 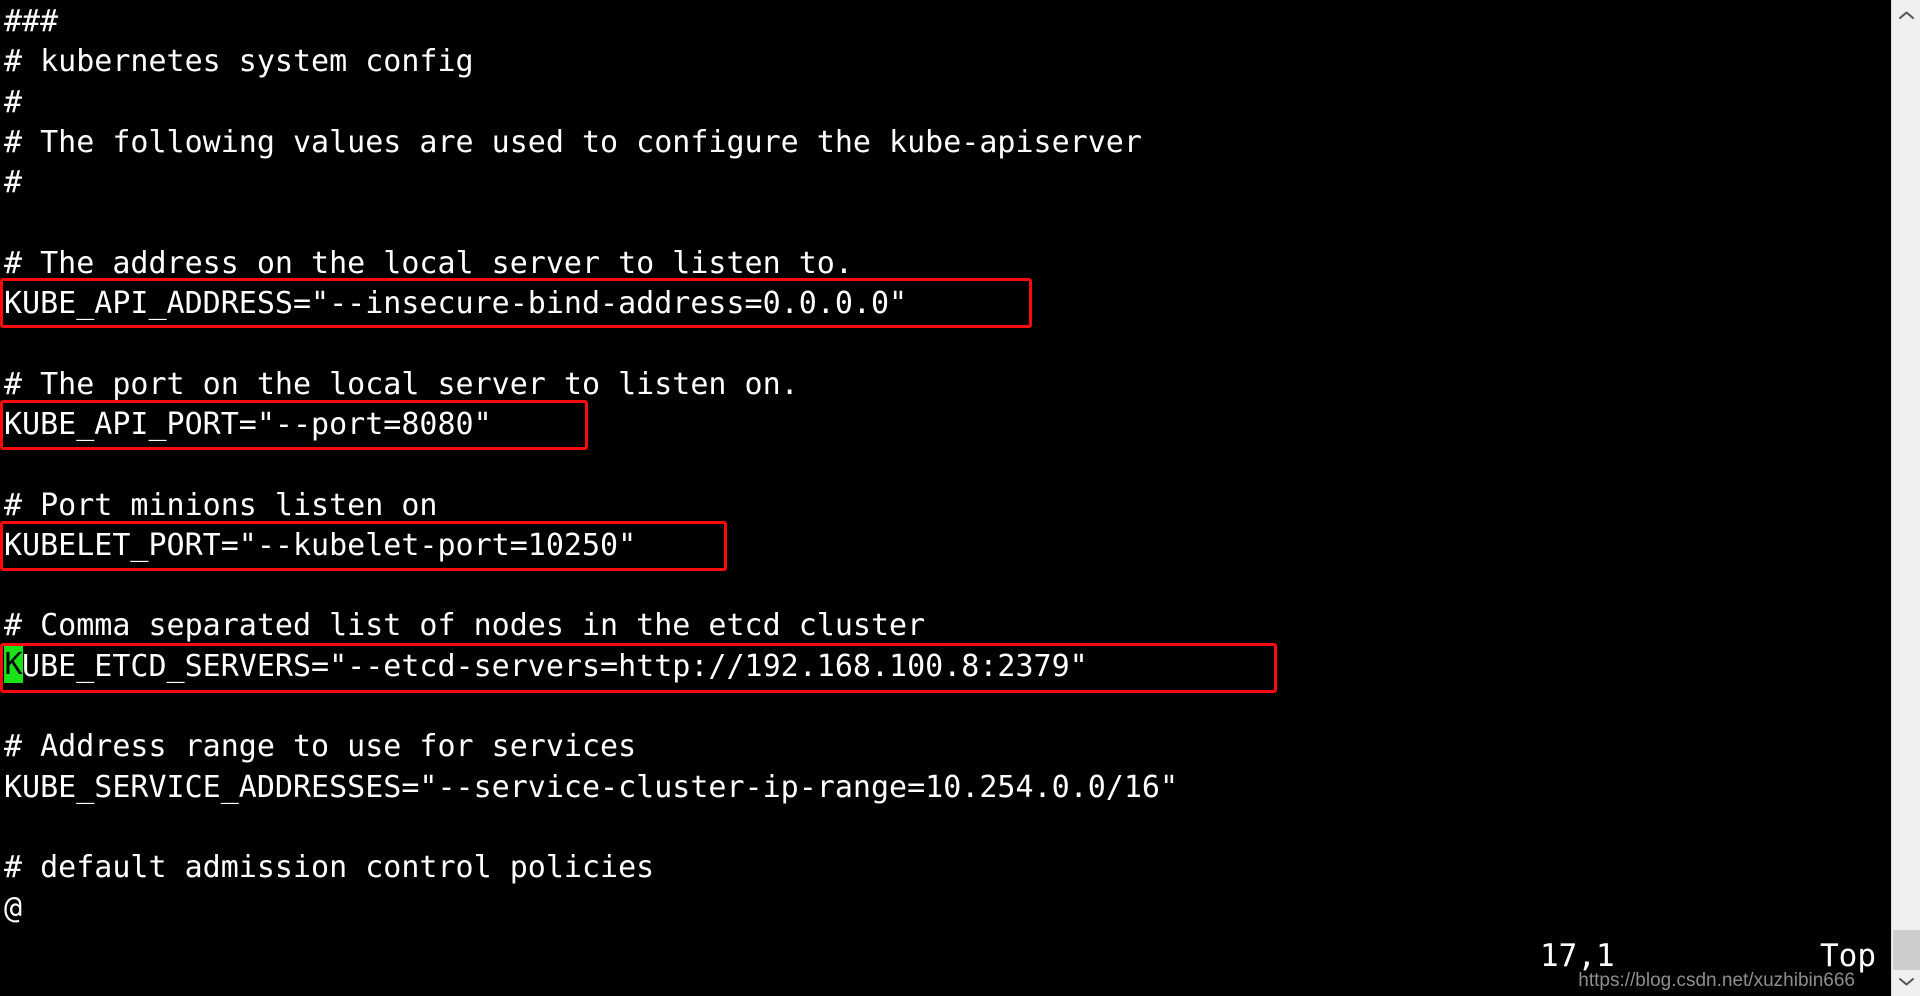 What do you see at coordinates (329, 868) in the screenshot?
I see `code-line-text: # default admission control policies` at bounding box center [329, 868].